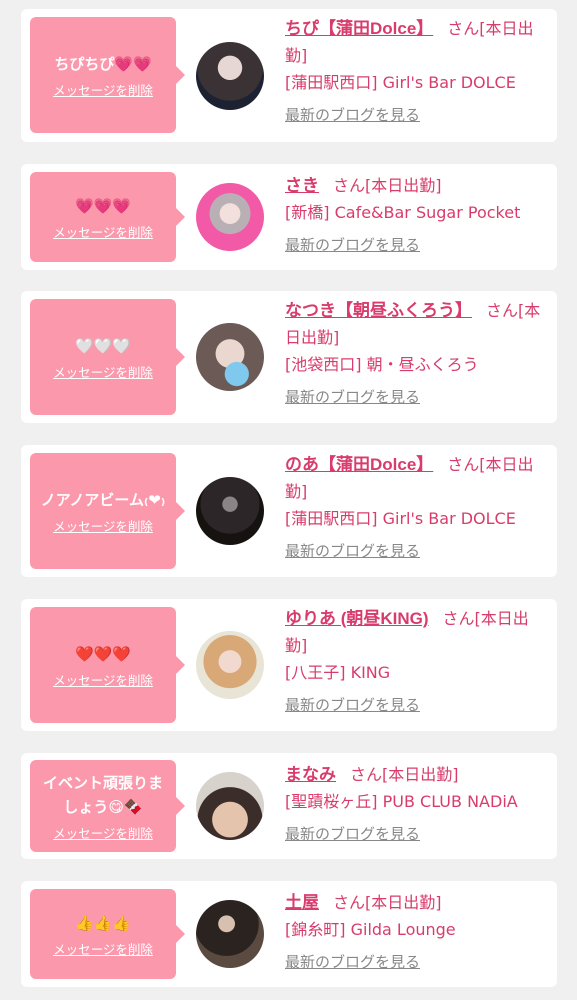 The width and height of the screenshot is (577, 1000). Describe the element at coordinates (359, 28) in the screenshot. I see `girl-name-link: ちぴ【蒲田Dolce】` at that location.